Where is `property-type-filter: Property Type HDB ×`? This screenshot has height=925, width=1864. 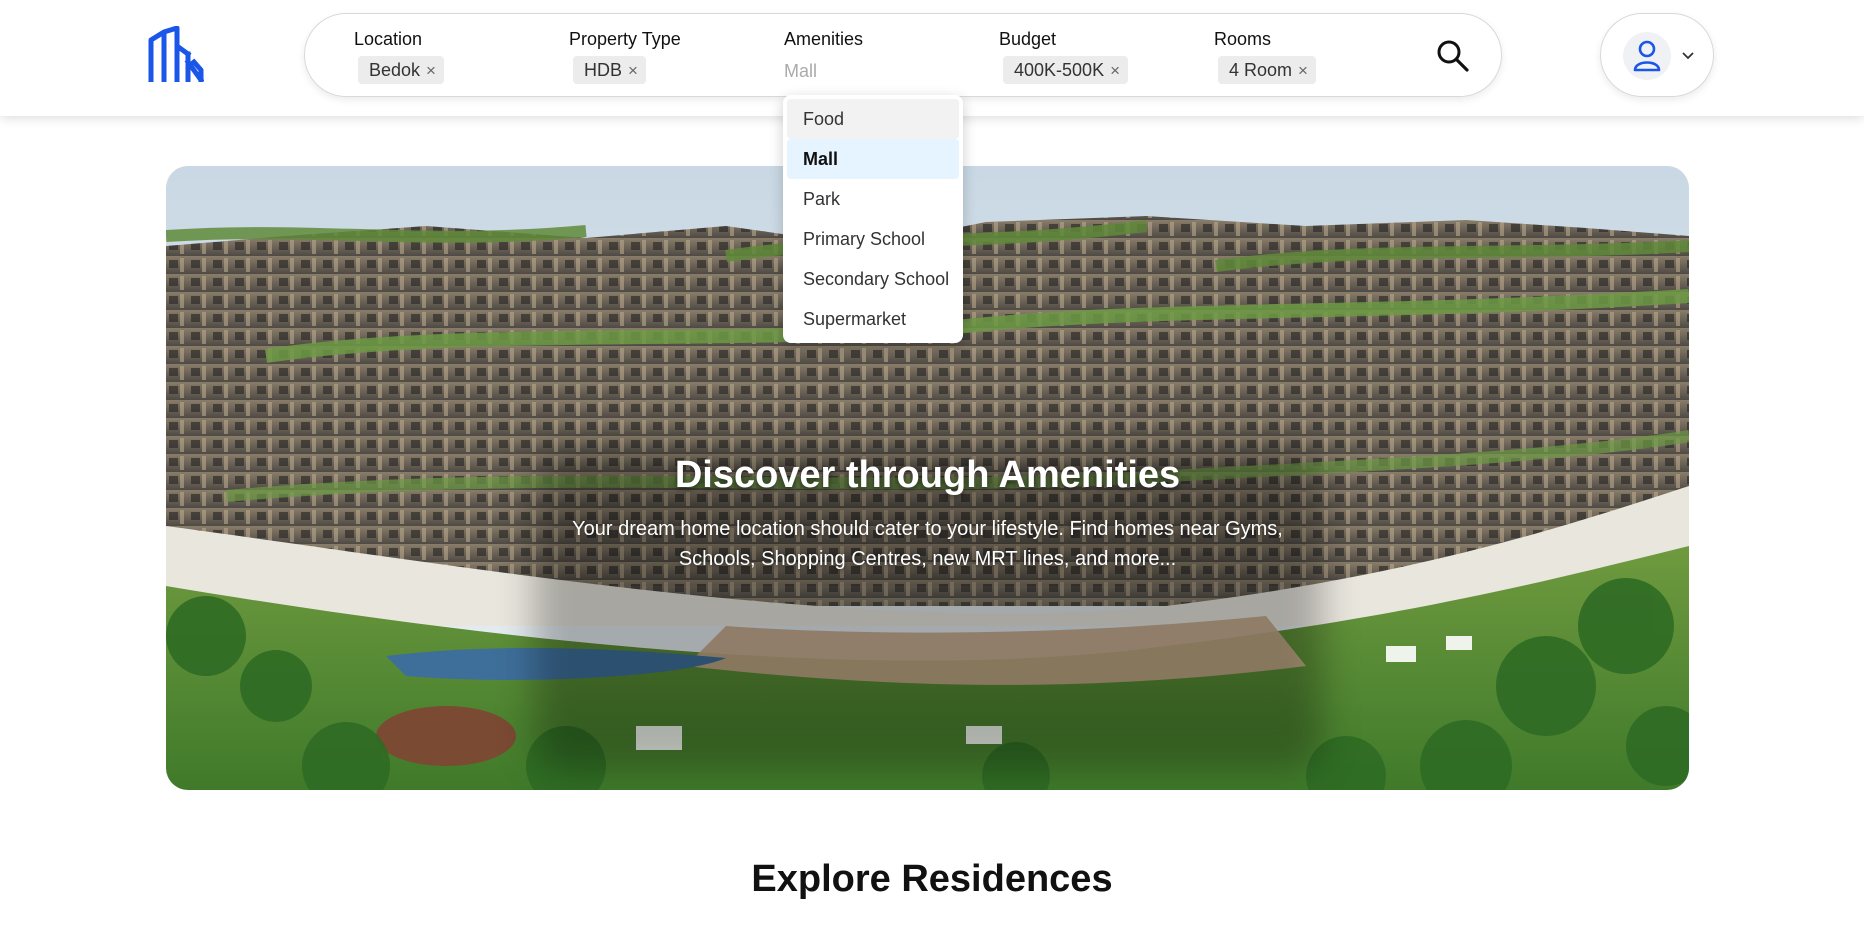
property-type-filter: Property Type HDB × is located at coordinates (625, 55).